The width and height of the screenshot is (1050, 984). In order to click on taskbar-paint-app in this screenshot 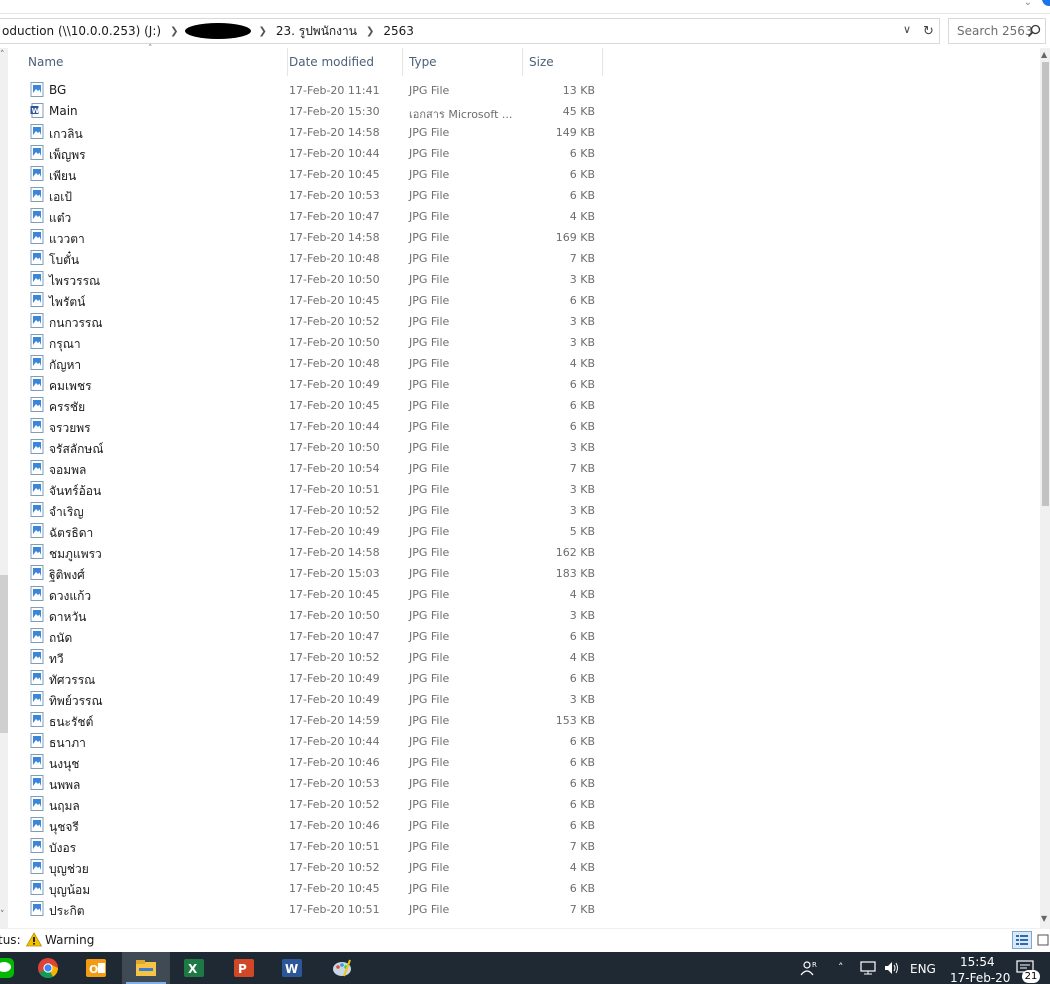, I will do `click(342, 968)`.